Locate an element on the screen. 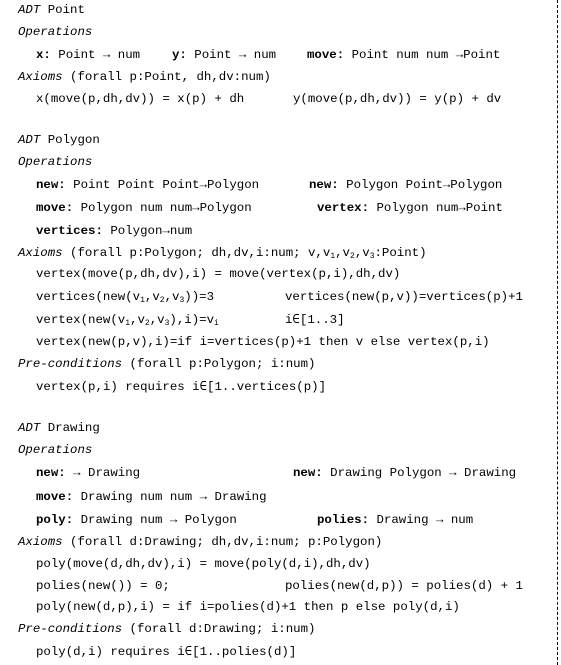 Image resolution: width=561 pixels, height=665 pixels. axiom: vertex(new(v1,v2,v3),i)=vi is located at coordinates (127, 320).